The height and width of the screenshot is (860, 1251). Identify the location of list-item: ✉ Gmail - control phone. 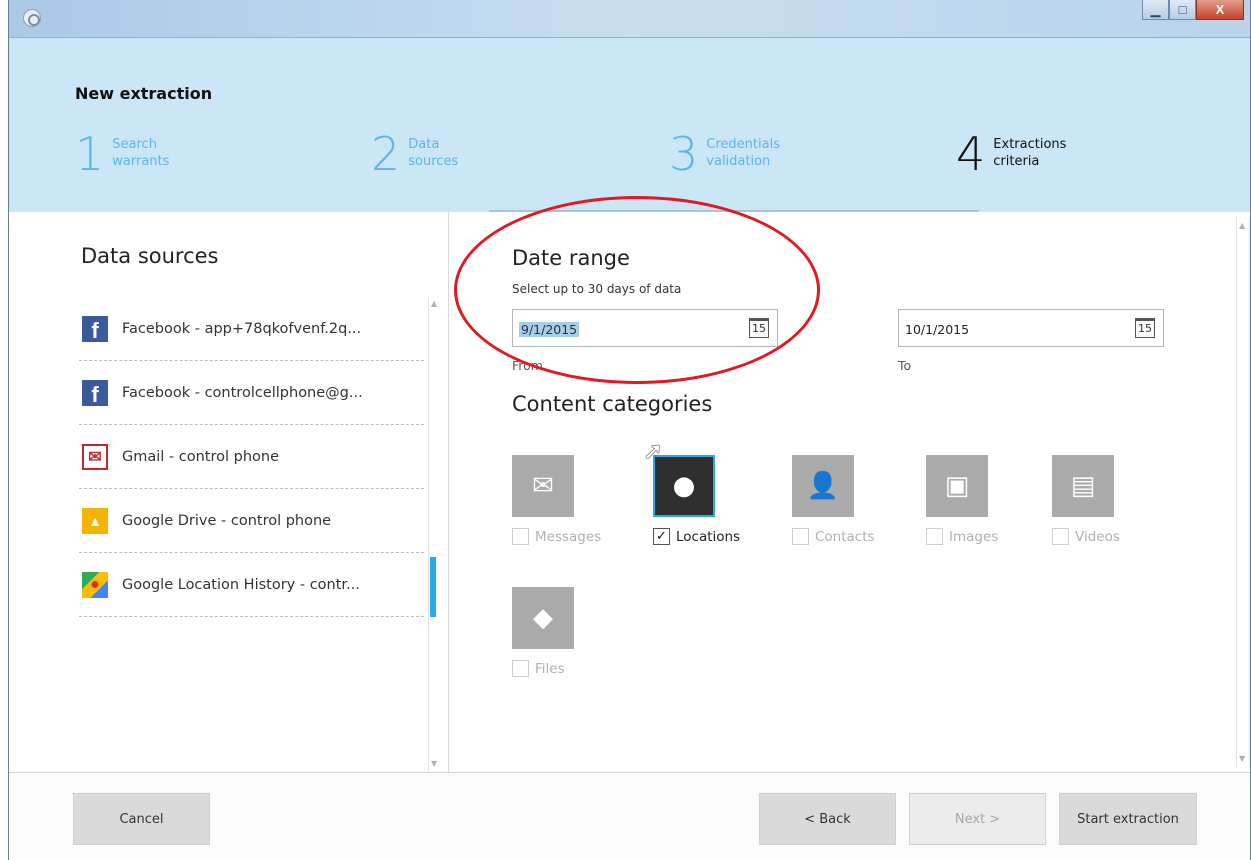
(251, 457).